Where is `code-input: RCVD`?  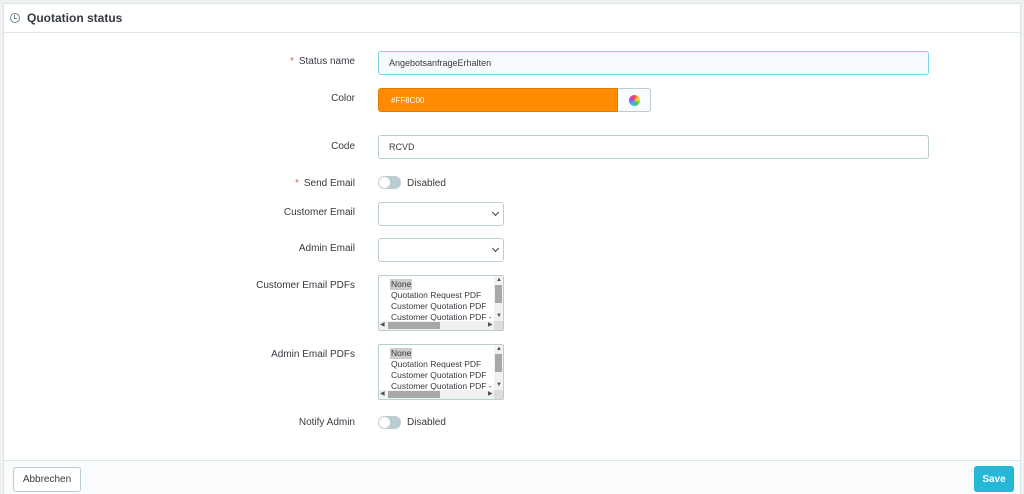
code-input: RCVD is located at coordinates (653, 147).